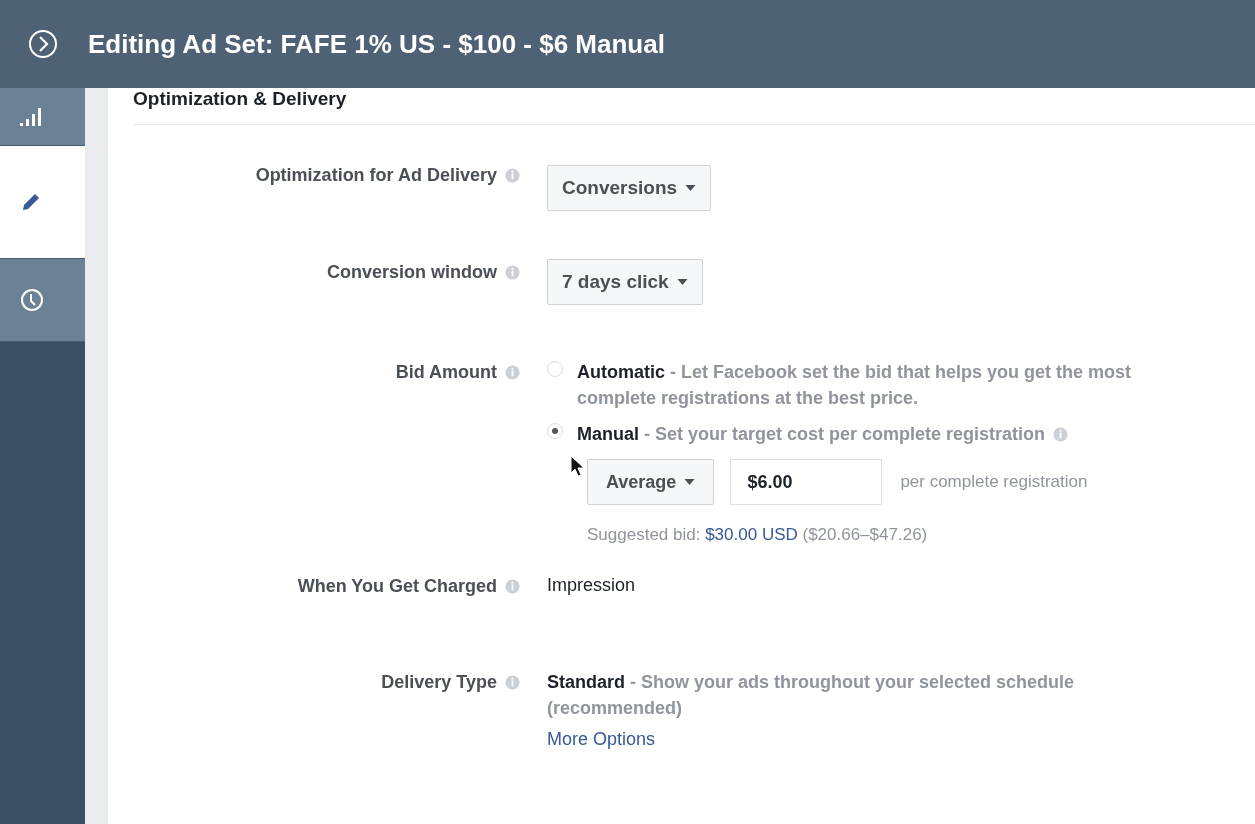 Image resolution: width=1255 pixels, height=824 pixels. Describe the element at coordinates (694, 106) in the screenshot. I see `section-title: Optimization & Delivery` at that location.